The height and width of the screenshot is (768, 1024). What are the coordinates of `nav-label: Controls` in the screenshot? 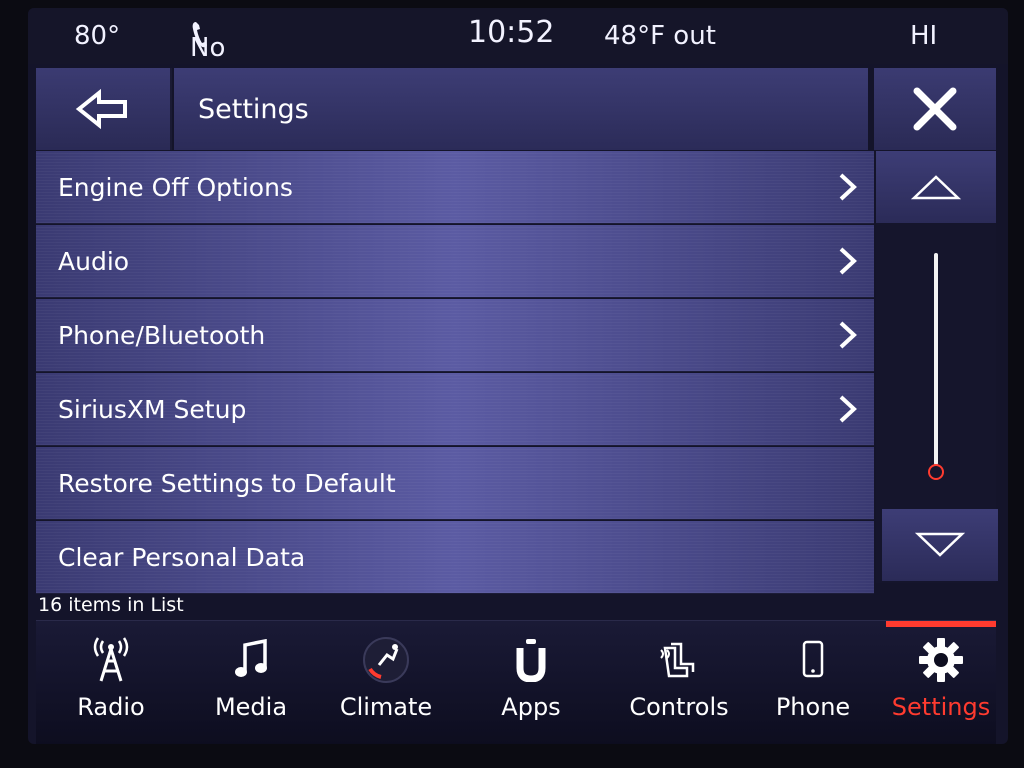 It's located at (679, 707).